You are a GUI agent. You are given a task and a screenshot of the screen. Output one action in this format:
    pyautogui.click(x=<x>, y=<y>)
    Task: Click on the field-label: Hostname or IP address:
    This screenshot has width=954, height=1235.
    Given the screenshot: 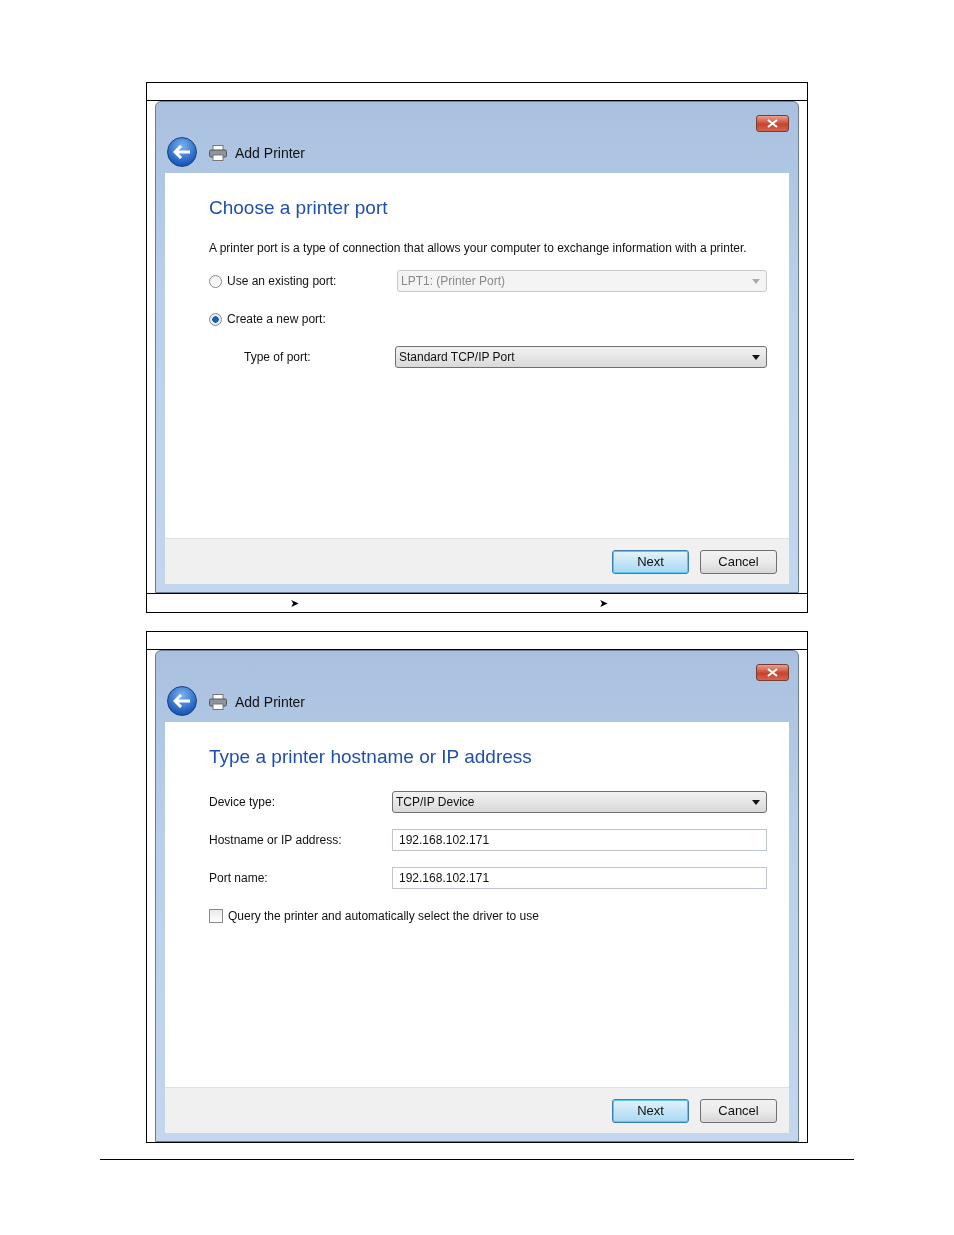 What is the action you would take?
    pyautogui.click(x=276, y=840)
    